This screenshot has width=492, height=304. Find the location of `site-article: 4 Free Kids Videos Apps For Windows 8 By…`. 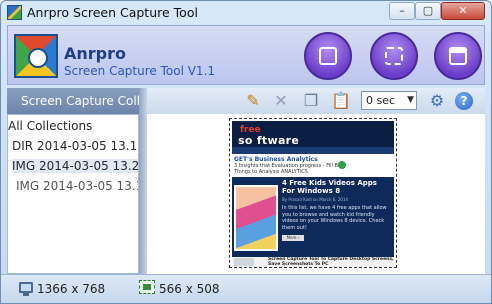

site-article: 4 Free Kids Videos Apps For Windows 8 By… is located at coordinates (313, 217).